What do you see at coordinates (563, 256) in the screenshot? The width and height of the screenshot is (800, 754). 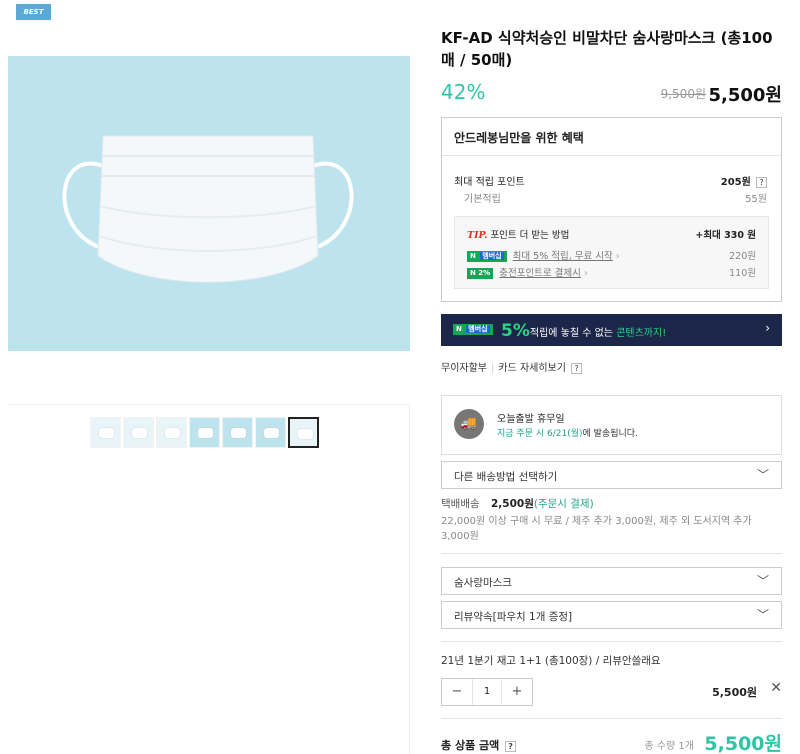 I see `tip-item-text: 최대 5% 적립, 무료 시작` at bounding box center [563, 256].